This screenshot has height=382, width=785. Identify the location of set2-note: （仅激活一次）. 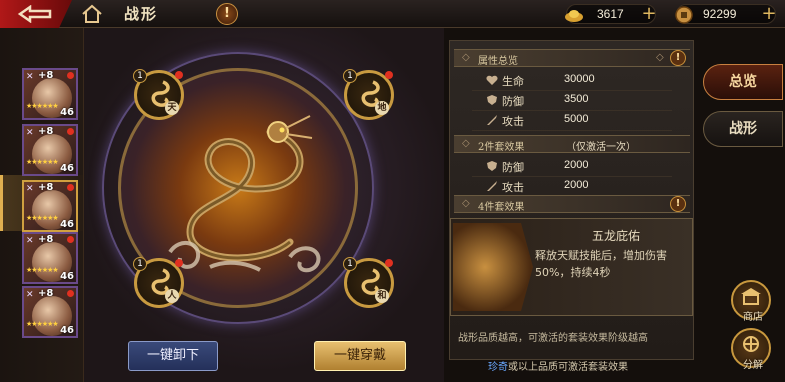
(601, 147).